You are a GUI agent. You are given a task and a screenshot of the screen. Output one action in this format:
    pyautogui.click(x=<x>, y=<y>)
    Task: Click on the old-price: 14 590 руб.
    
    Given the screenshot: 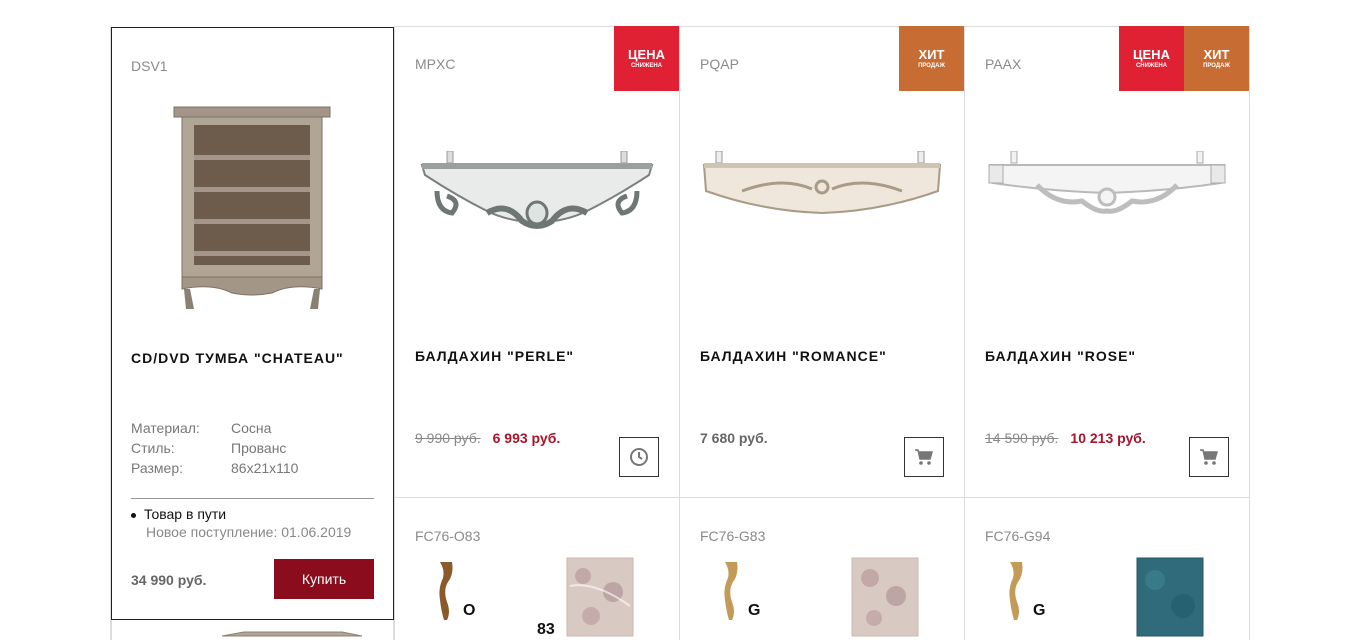 What is the action you would take?
    pyautogui.click(x=1022, y=438)
    